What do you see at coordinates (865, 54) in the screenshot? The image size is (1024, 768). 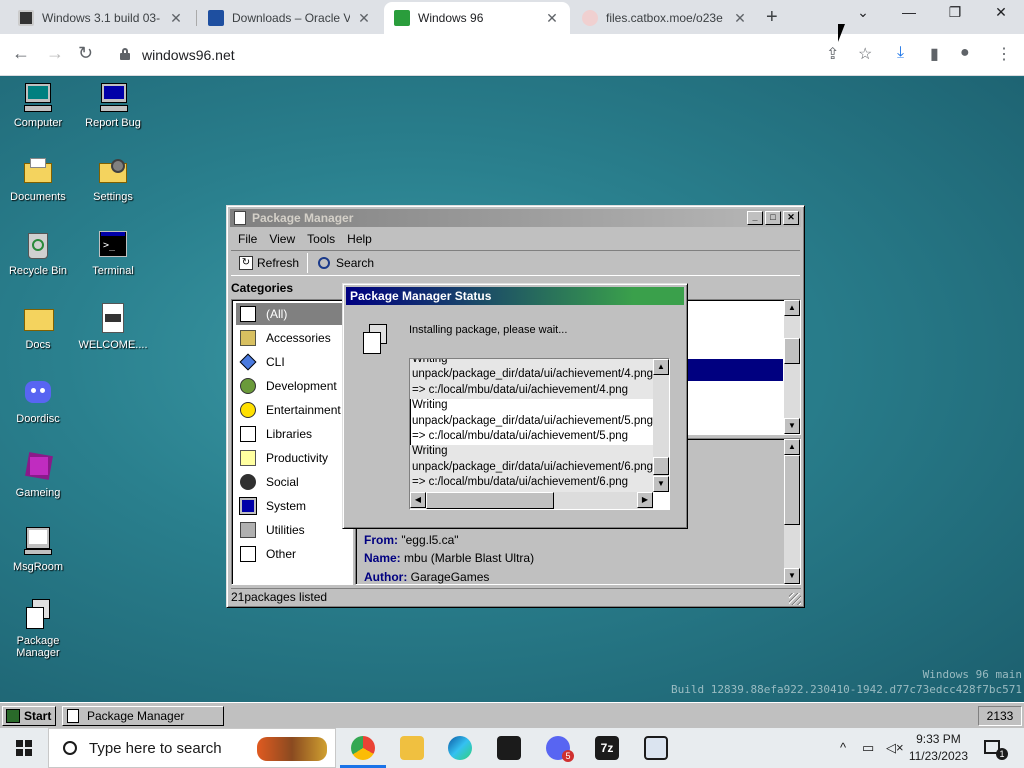 I see `bookmark-star-icon: ☆` at bounding box center [865, 54].